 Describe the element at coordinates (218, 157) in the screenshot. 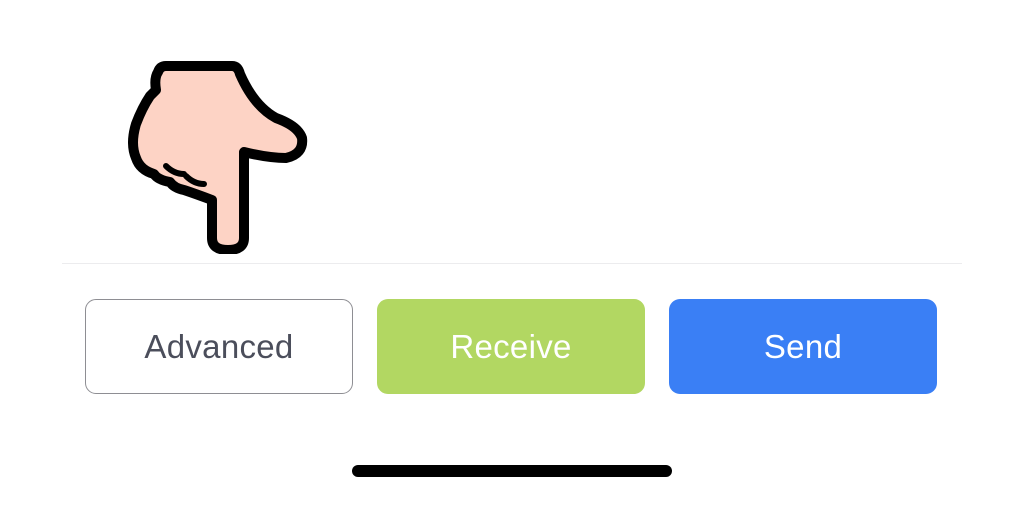

I see `pointing-down-hand-icon` at that location.